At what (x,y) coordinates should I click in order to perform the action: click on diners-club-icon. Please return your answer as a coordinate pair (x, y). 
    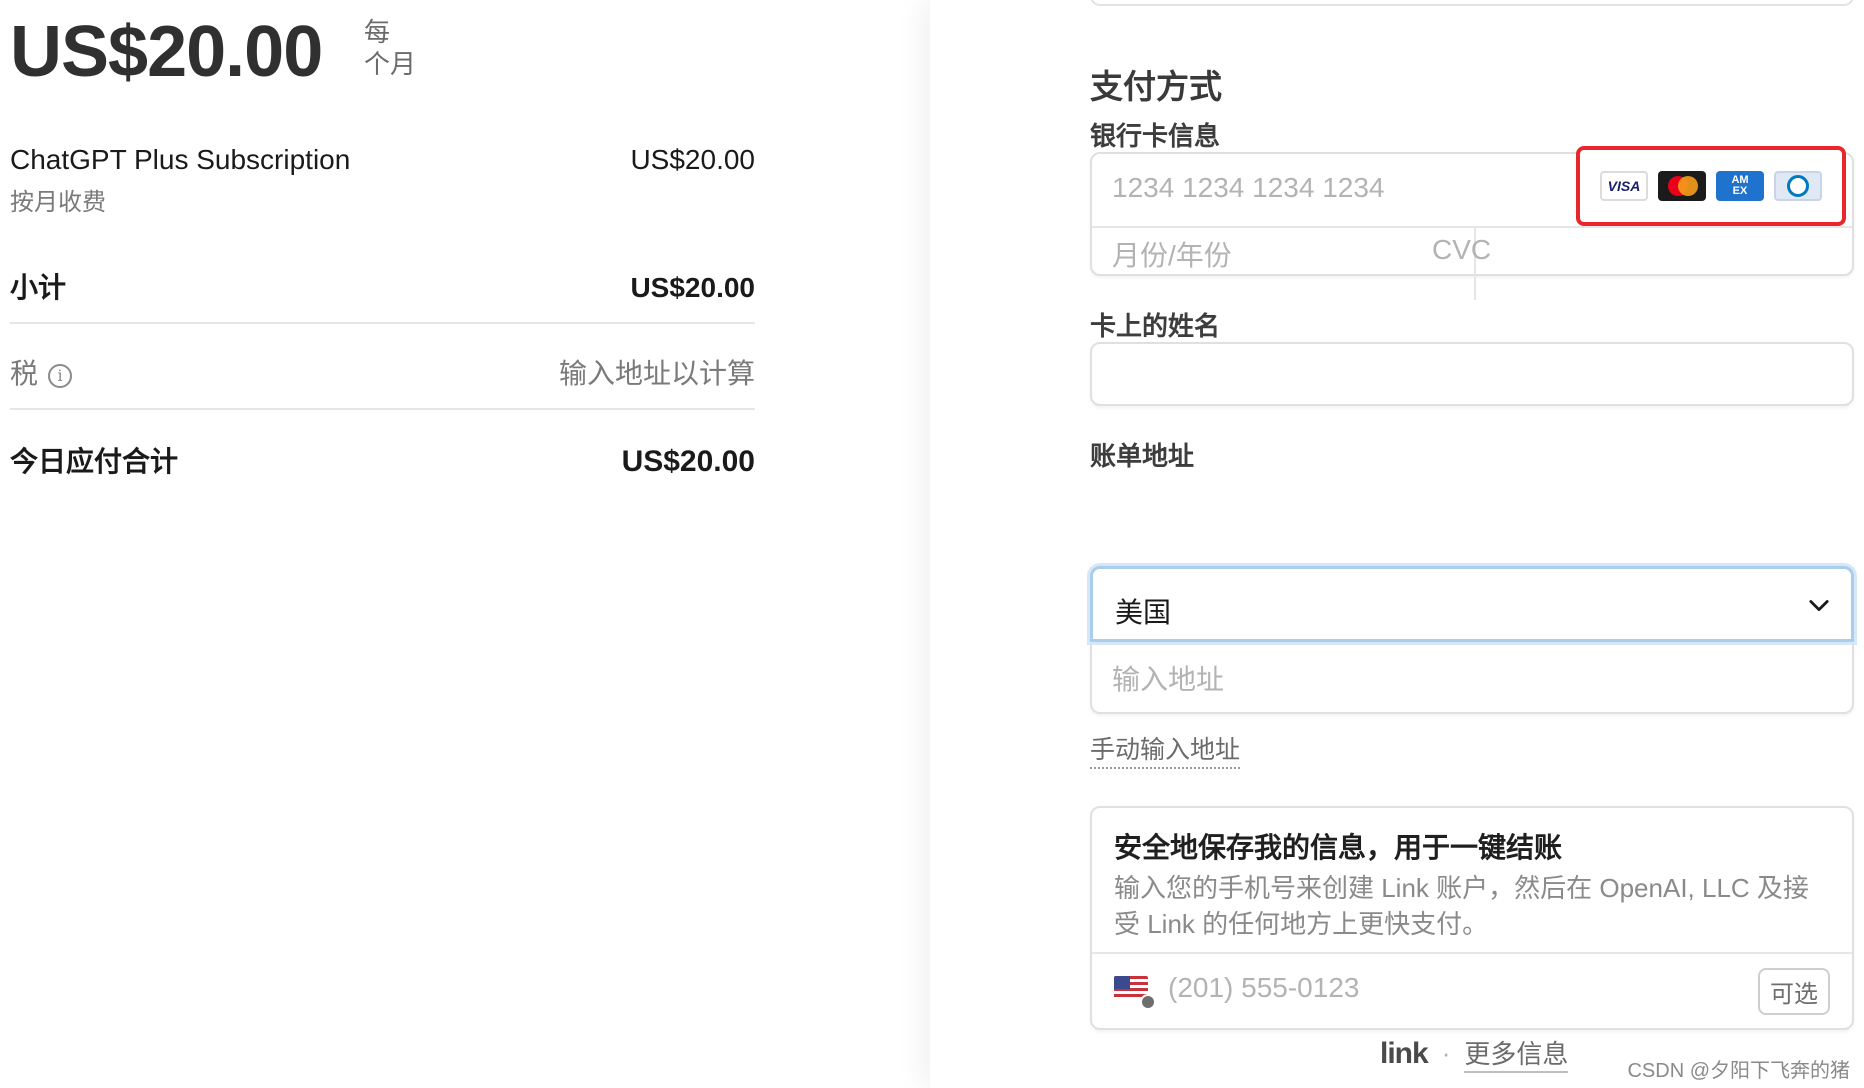
    Looking at the image, I should click on (1798, 186).